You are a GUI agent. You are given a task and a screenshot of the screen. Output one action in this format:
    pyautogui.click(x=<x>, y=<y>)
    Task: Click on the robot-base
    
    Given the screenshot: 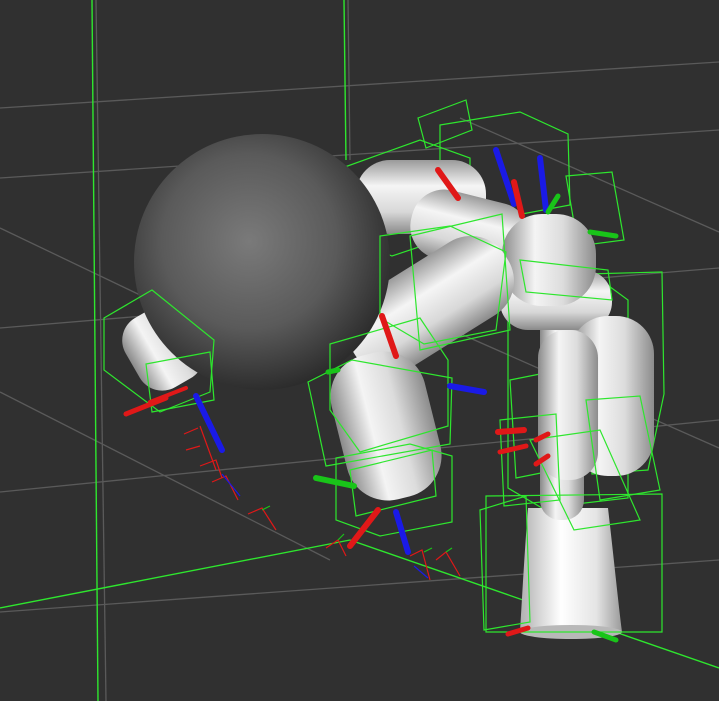 What is the action you would take?
    pyautogui.click(x=571, y=573)
    